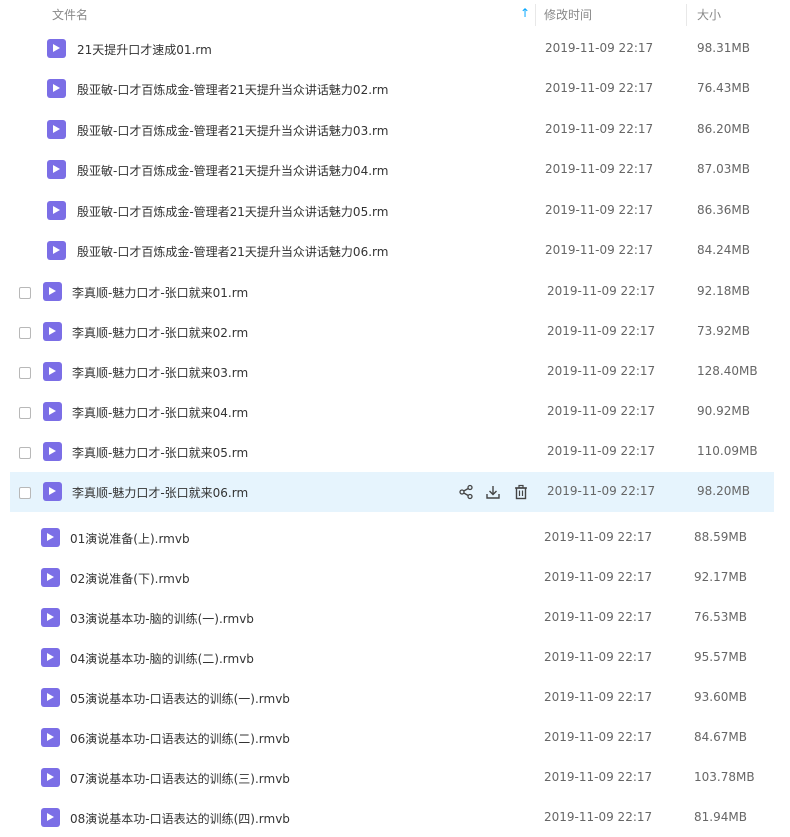 The height and width of the screenshot is (837, 790). What do you see at coordinates (723, 48) in the screenshot?
I see `file-size: 98.31MB` at bounding box center [723, 48].